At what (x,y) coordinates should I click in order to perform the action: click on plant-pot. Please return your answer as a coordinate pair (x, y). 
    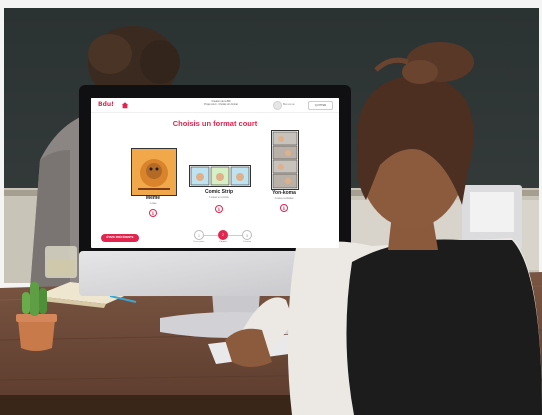
    Looking at the image, I should click on (36, 335).